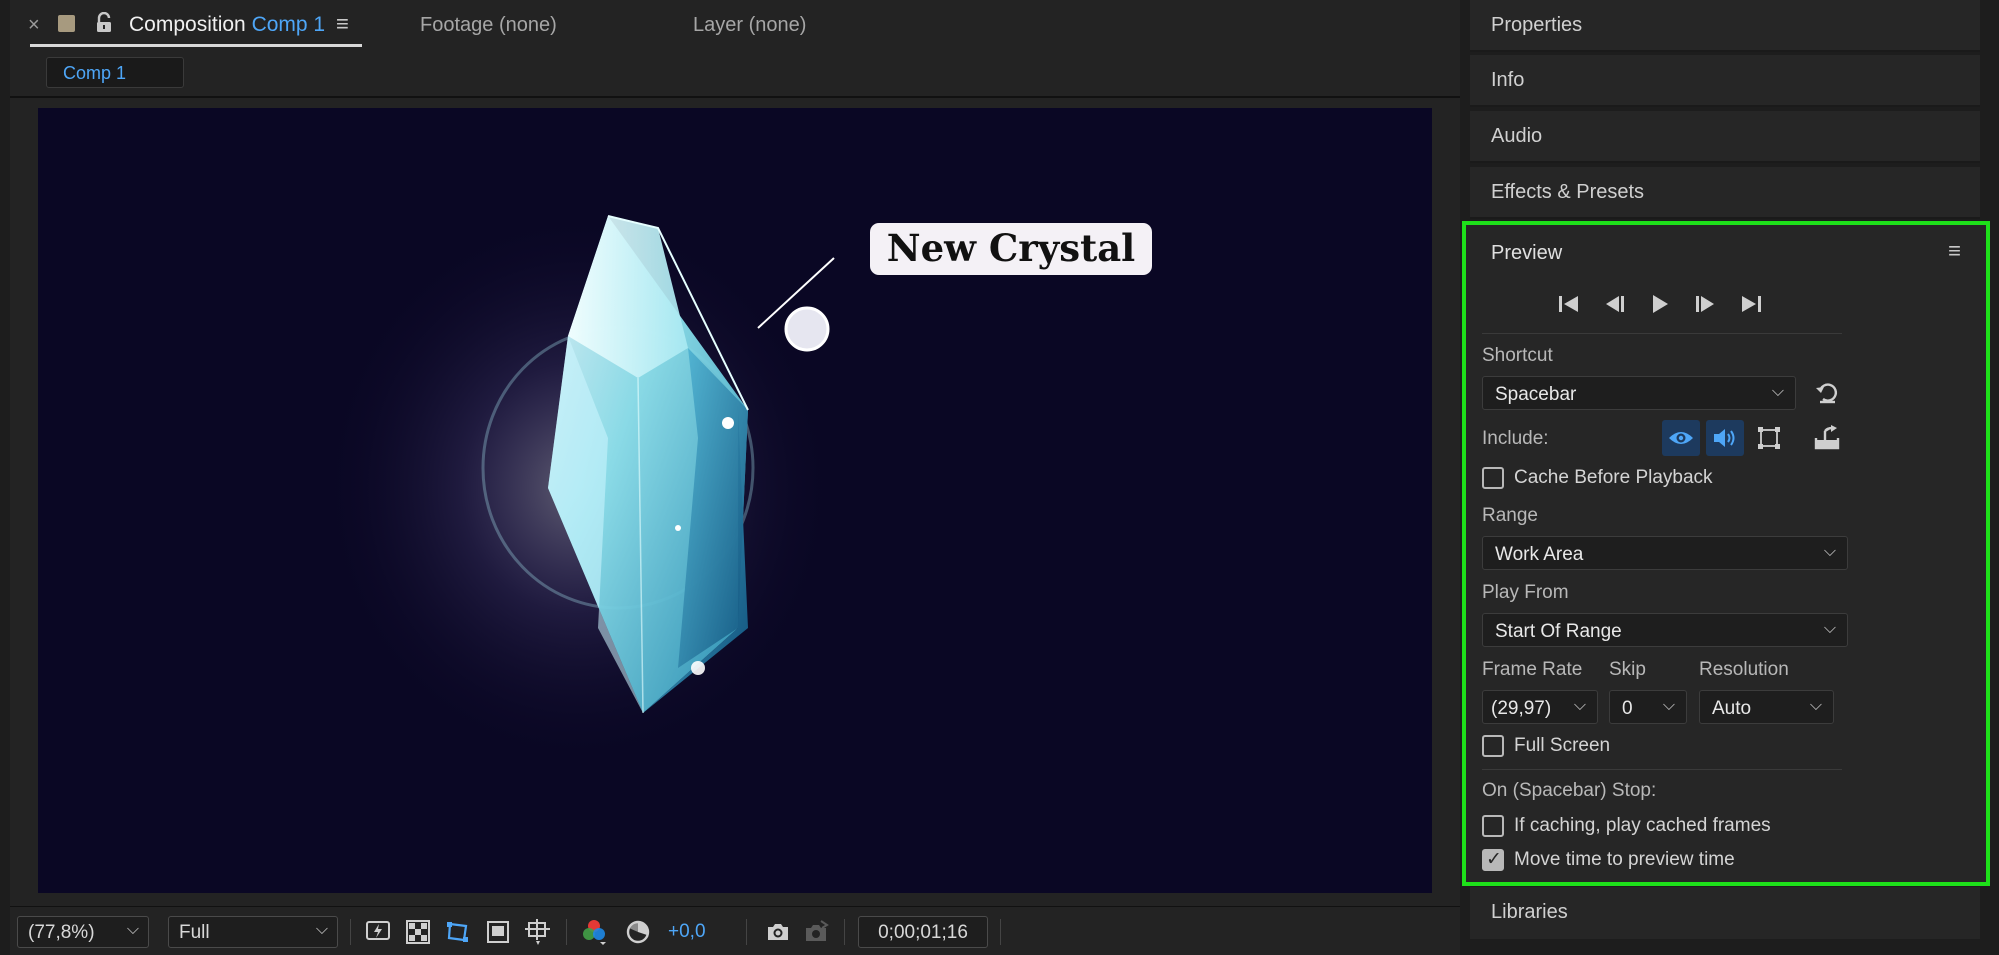 This screenshot has width=1999, height=955. Describe the element at coordinates (1725, 438) in the screenshot. I see `include-audio-speaker-icon` at that location.